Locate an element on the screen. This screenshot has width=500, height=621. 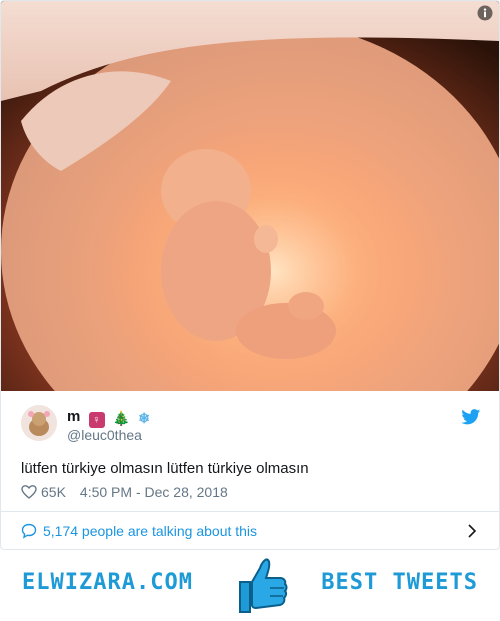
conversation-link: 5,174 people are talking about this is located at coordinates (251, 531).